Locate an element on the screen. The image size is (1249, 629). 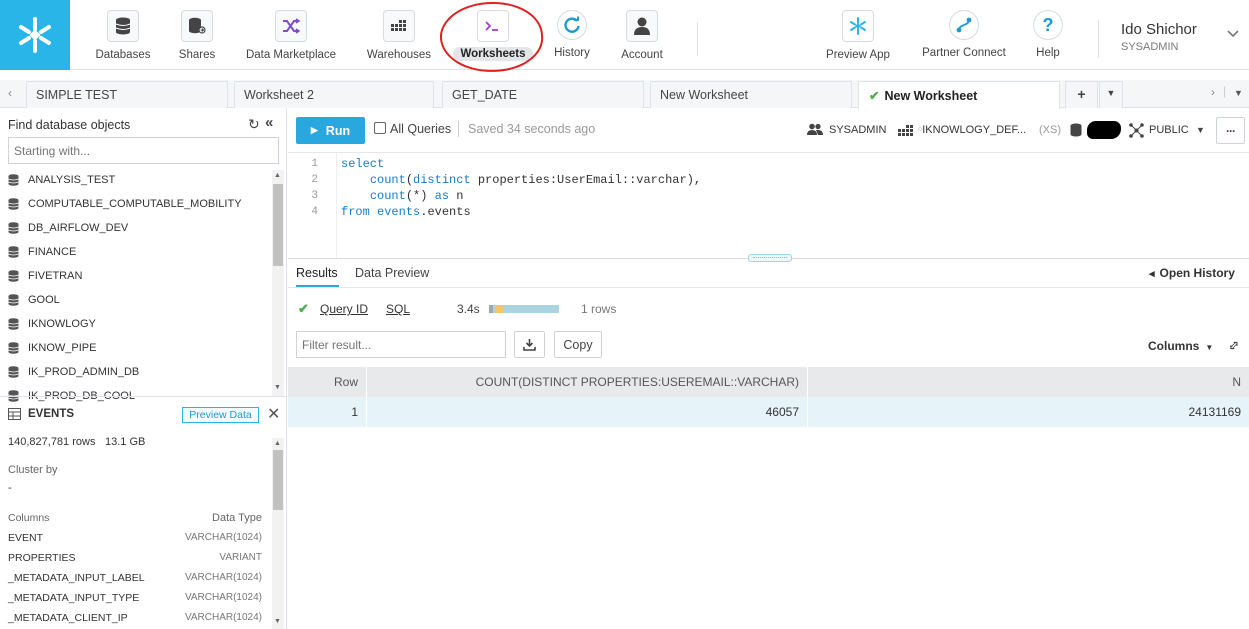
more-options-button: ··· is located at coordinates (1230, 130).